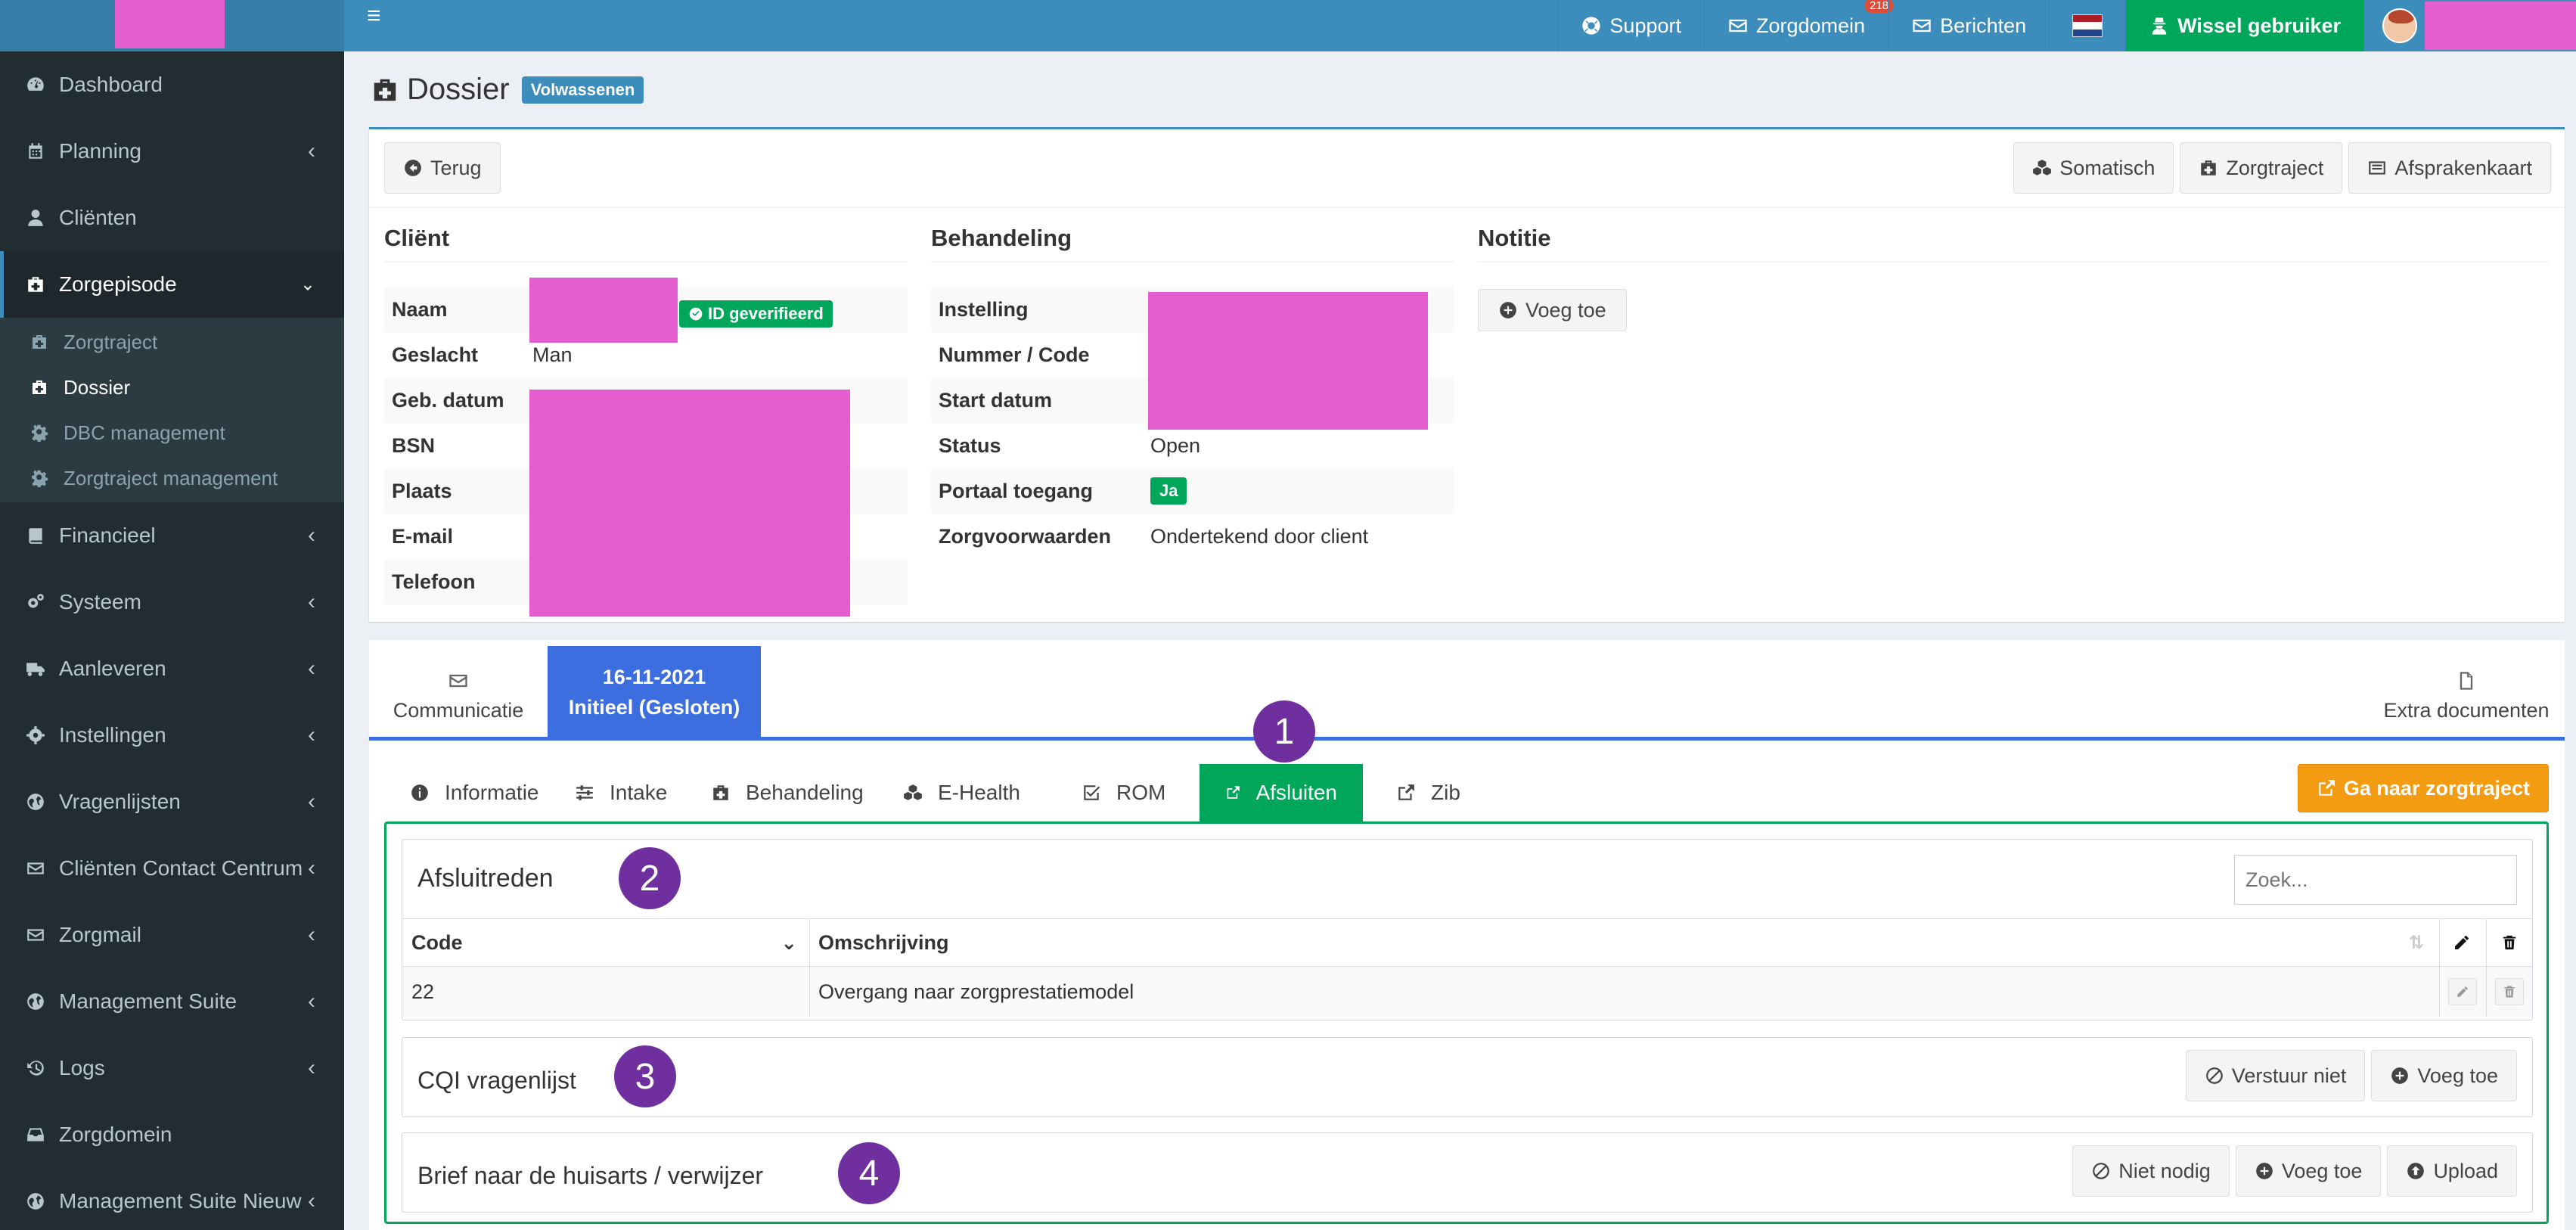 The image size is (2576, 1230). I want to click on check-circle-icon, so click(696, 314).